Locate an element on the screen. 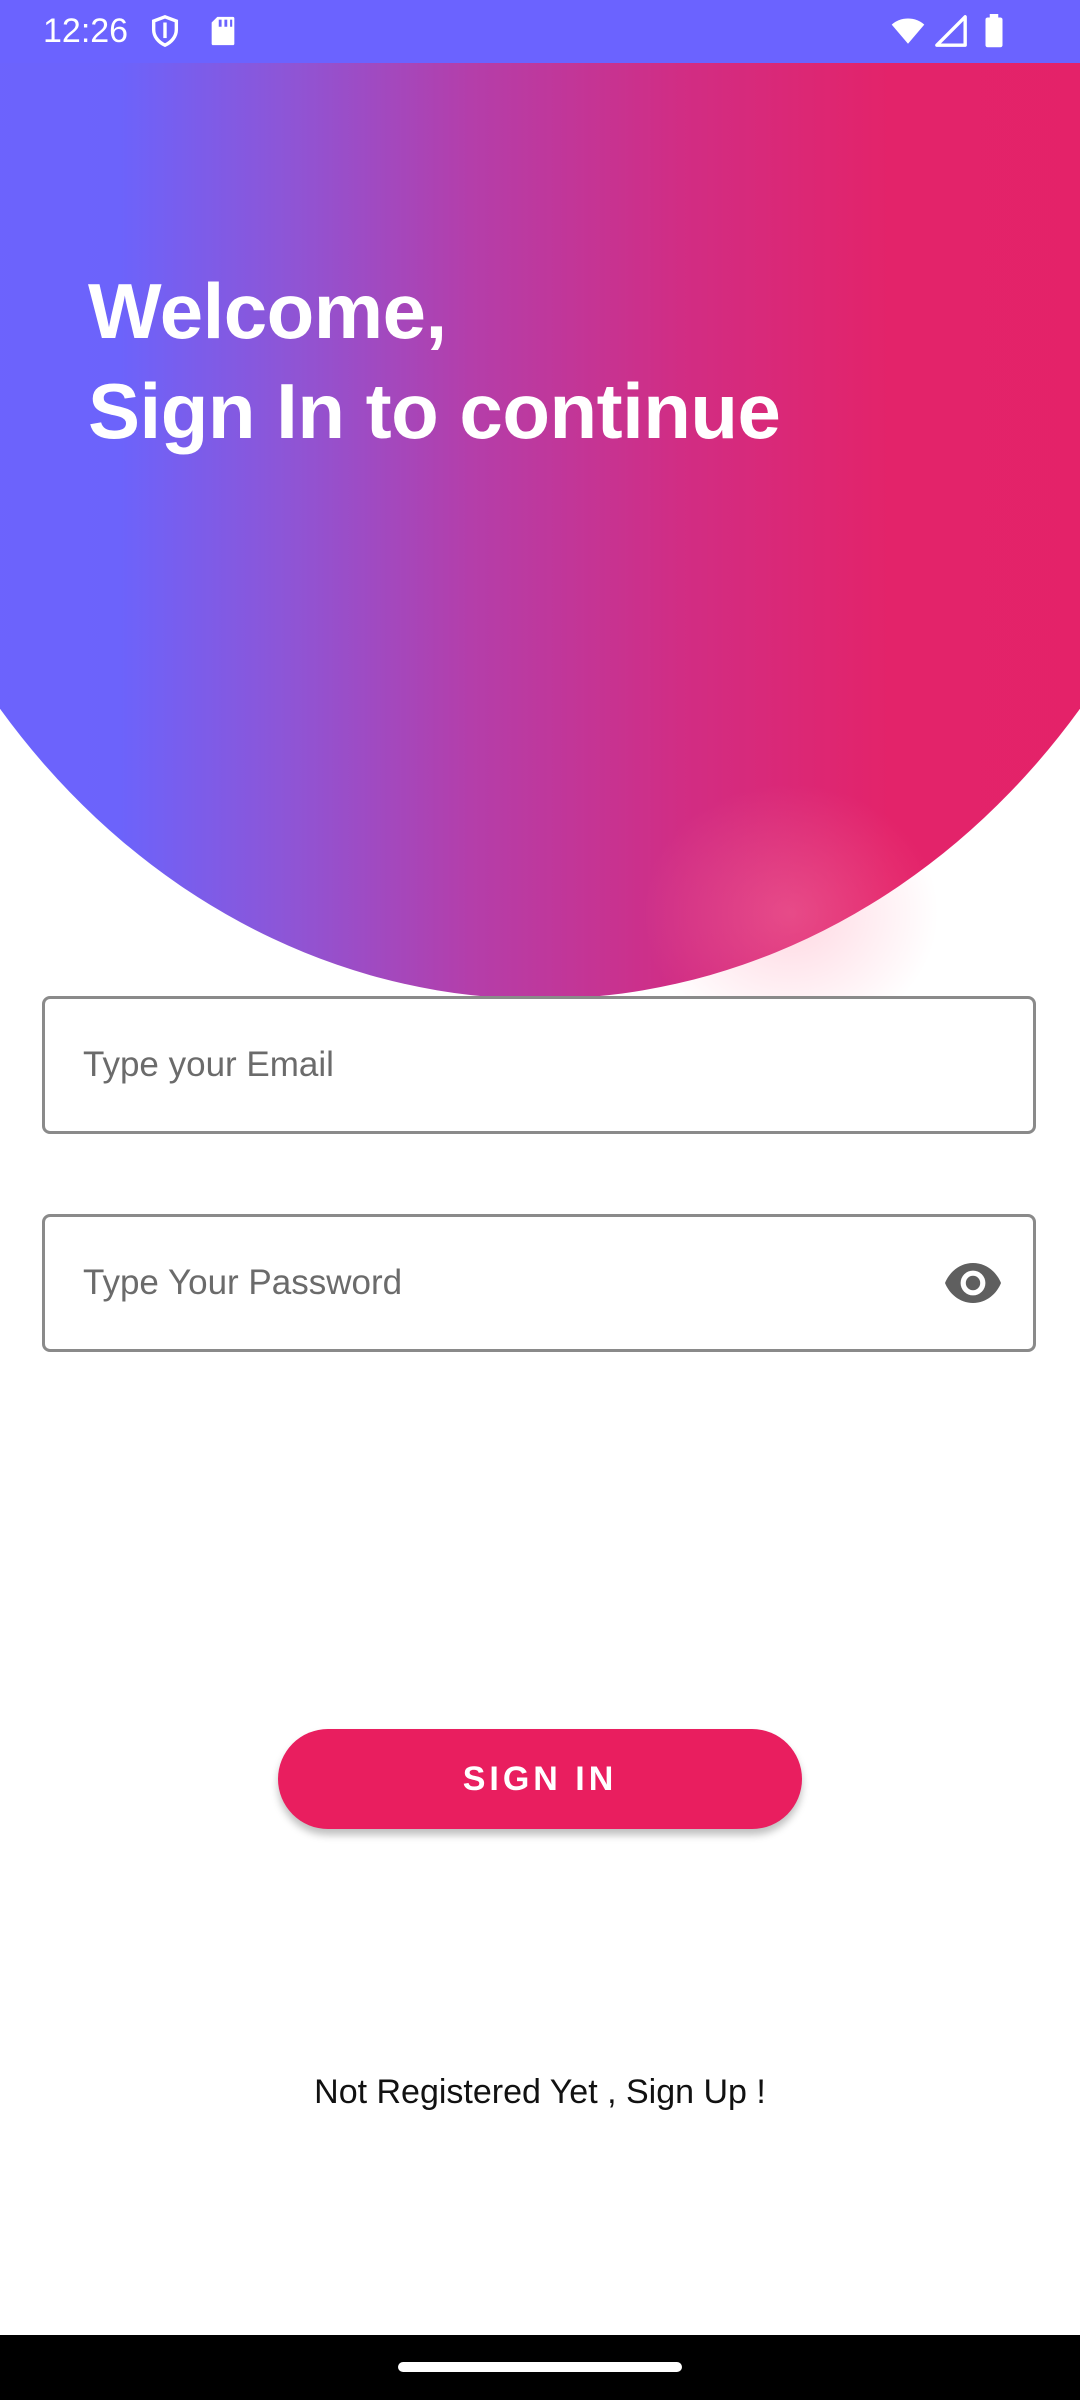  email-input is located at coordinates (523, 1065).